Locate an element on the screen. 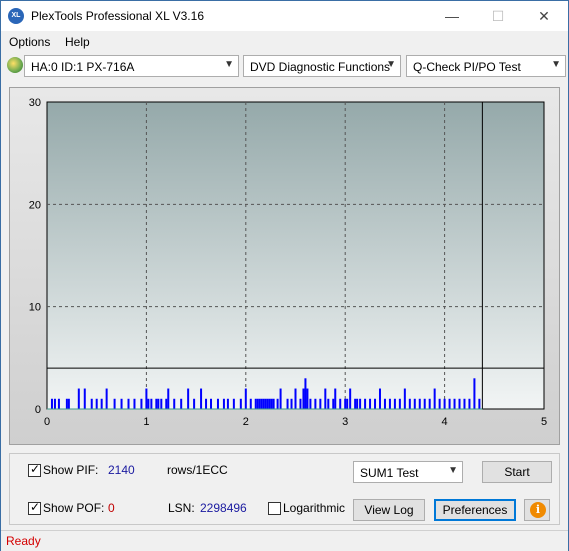 This screenshot has width=569, height=551. x-tick-label: 1 is located at coordinates (146, 422).